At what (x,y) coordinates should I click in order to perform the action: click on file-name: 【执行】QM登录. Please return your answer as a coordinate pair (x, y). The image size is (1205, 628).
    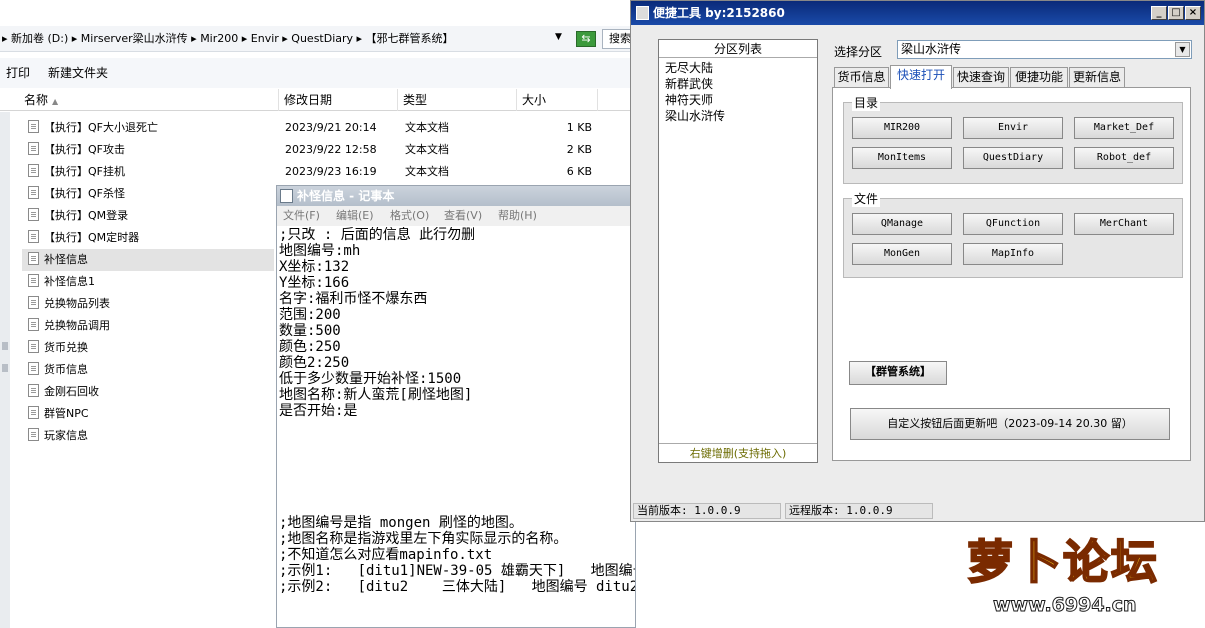
    Looking at the image, I should click on (86, 215).